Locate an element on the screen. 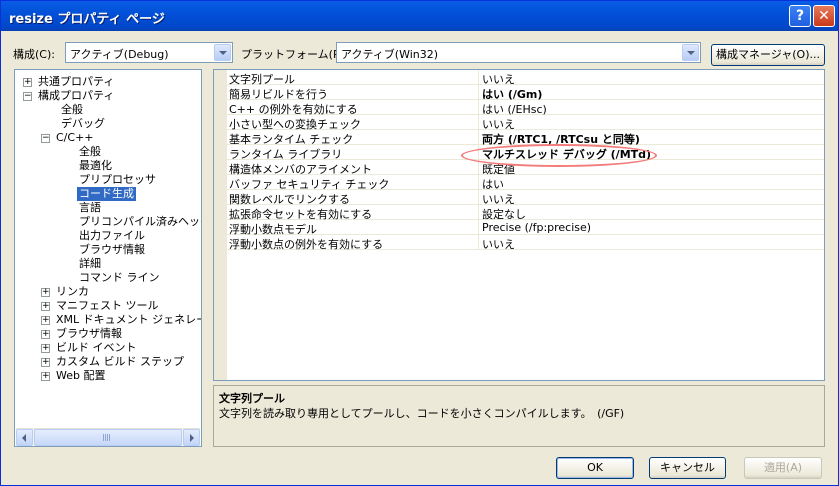 This screenshot has width=839, height=486. scroll-left-icon is located at coordinates (24, 437).